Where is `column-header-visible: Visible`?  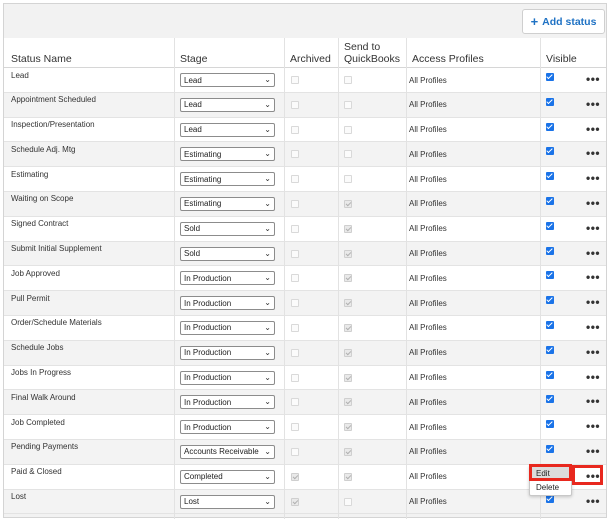
column-header-visible: Visible is located at coordinates (573, 53).